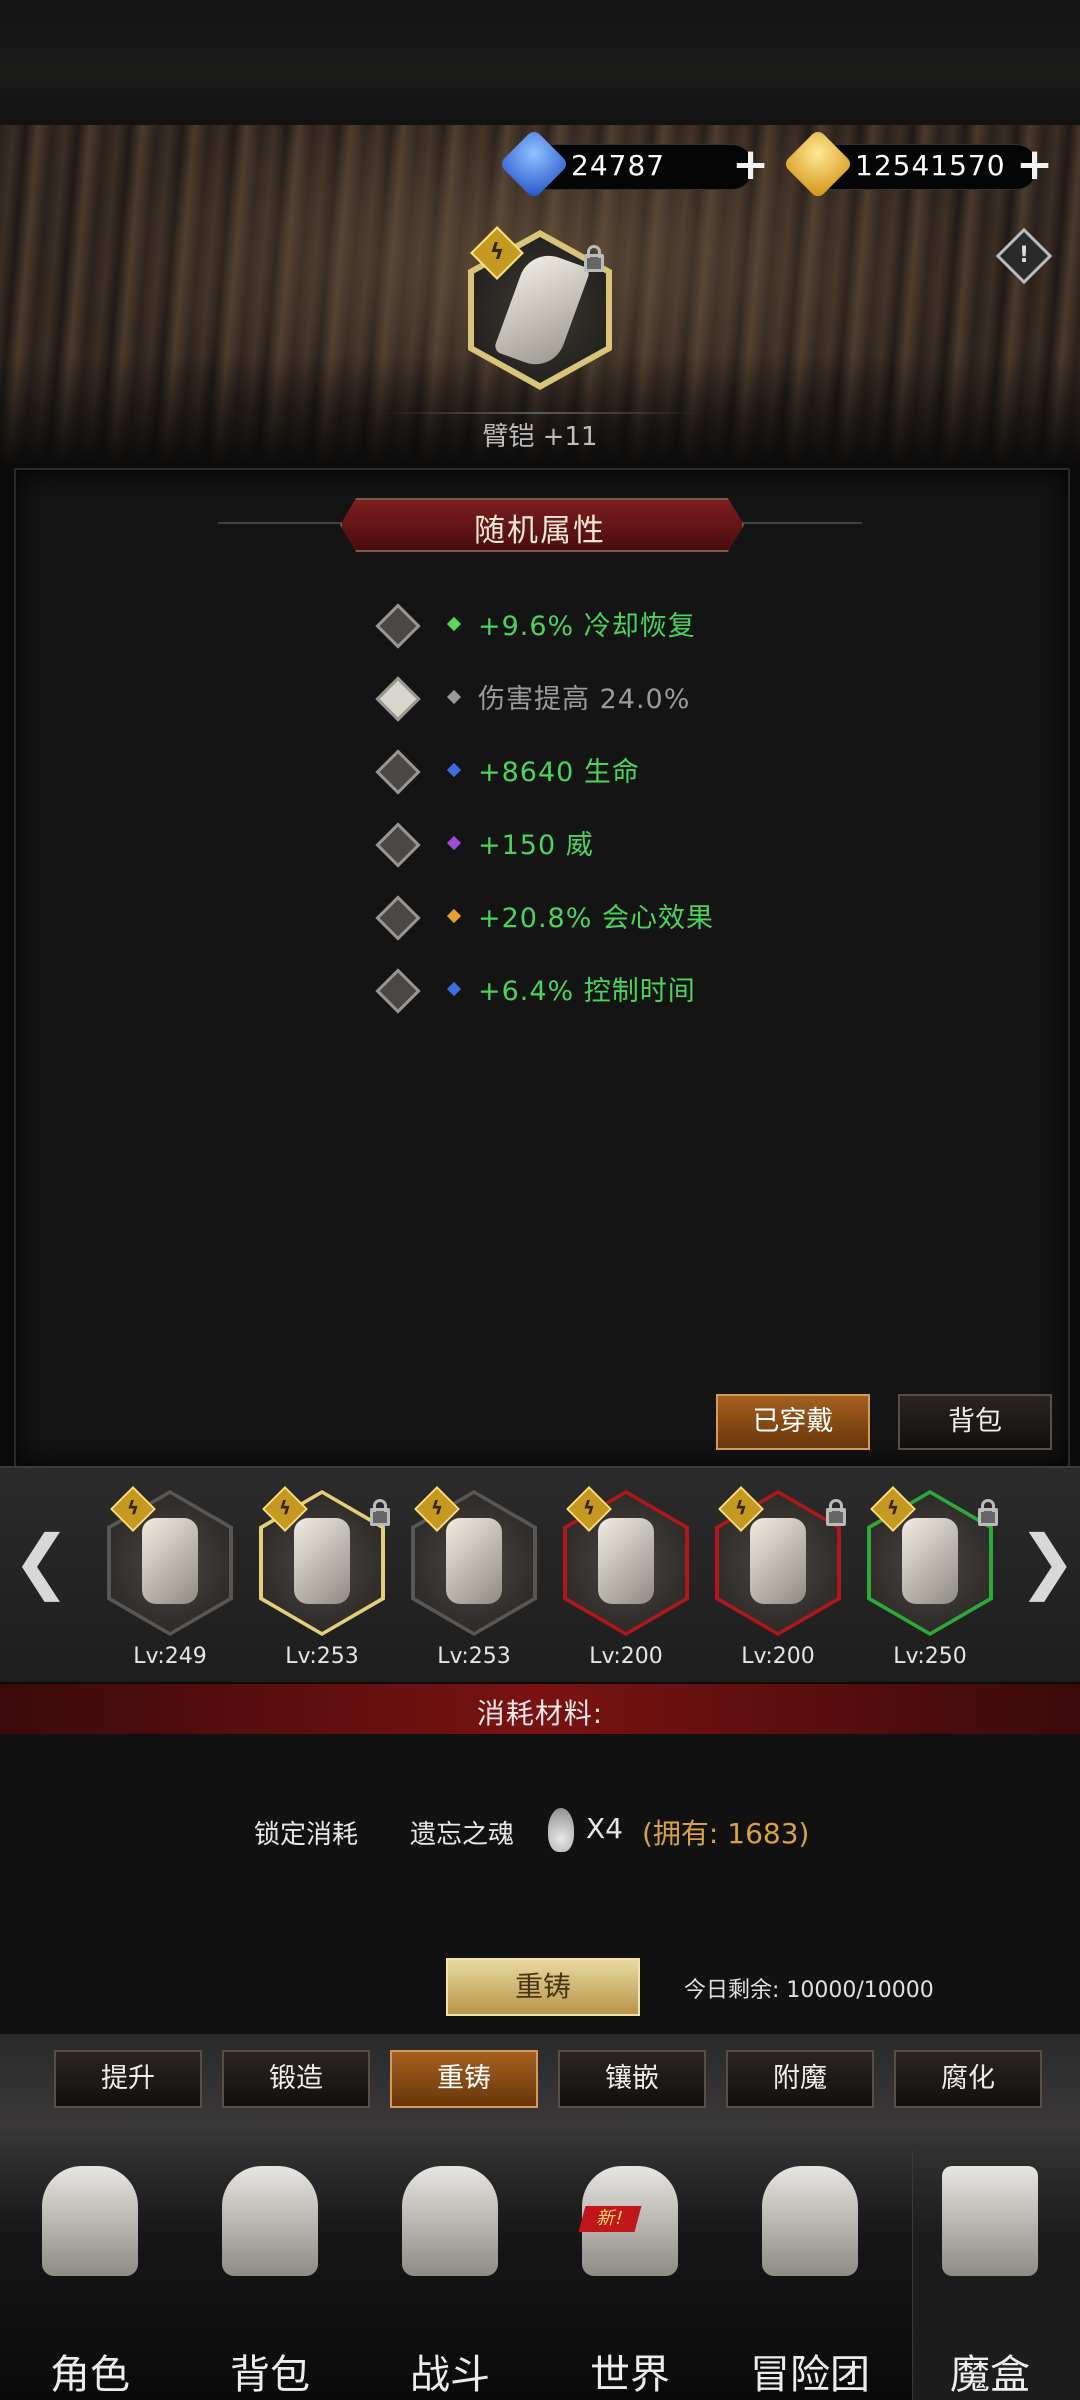 The image size is (1080, 2400). What do you see at coordinates (270, 2371) in the screenshot?
I see `nav-item-2: 背包` at bounding box center [270, 2371].